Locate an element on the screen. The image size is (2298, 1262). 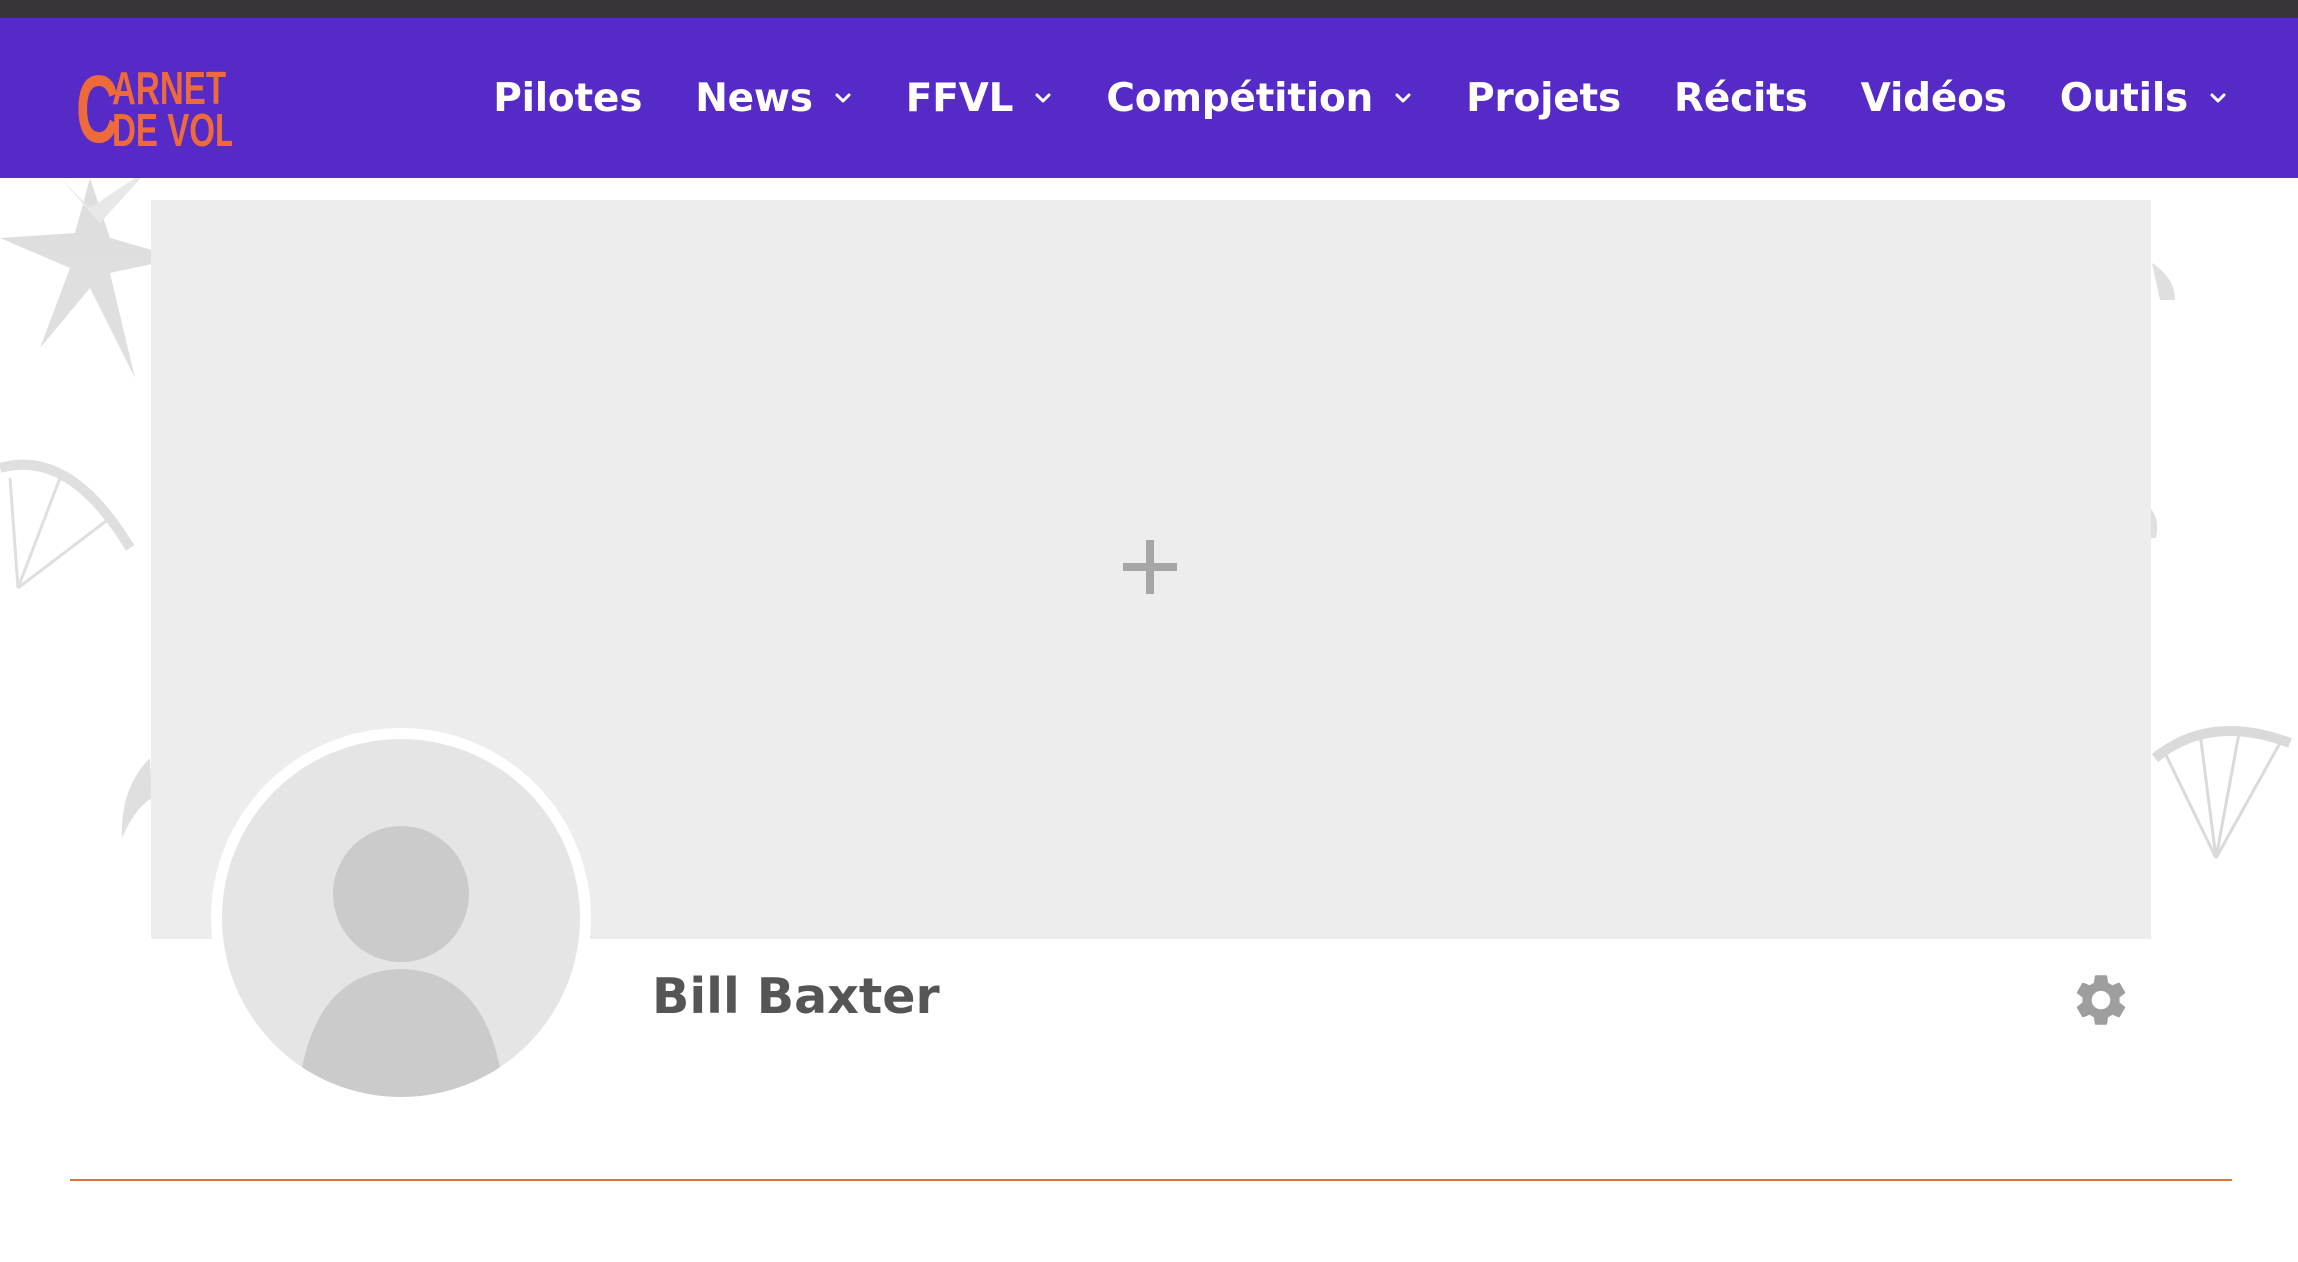
nav-item-recits: Récits is located at coordinates (1741, 98).